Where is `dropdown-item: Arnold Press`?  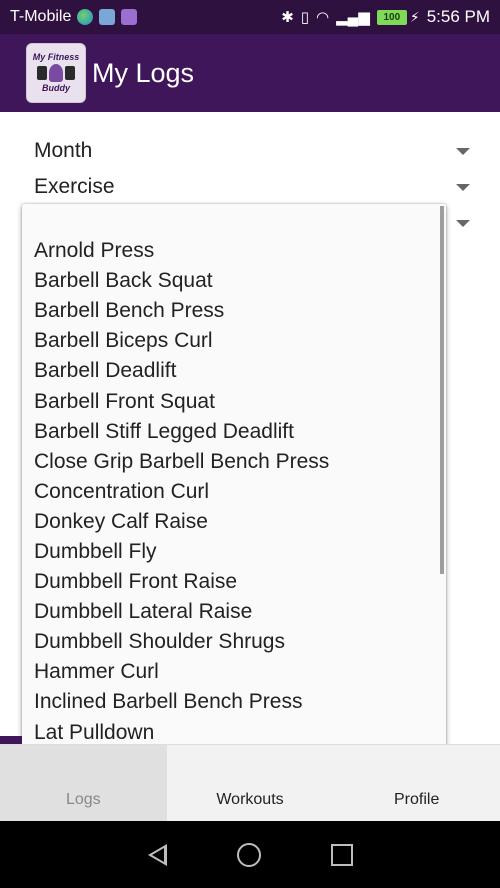
dropdown-item: Arnold Press is located at coordinates (234, 251).